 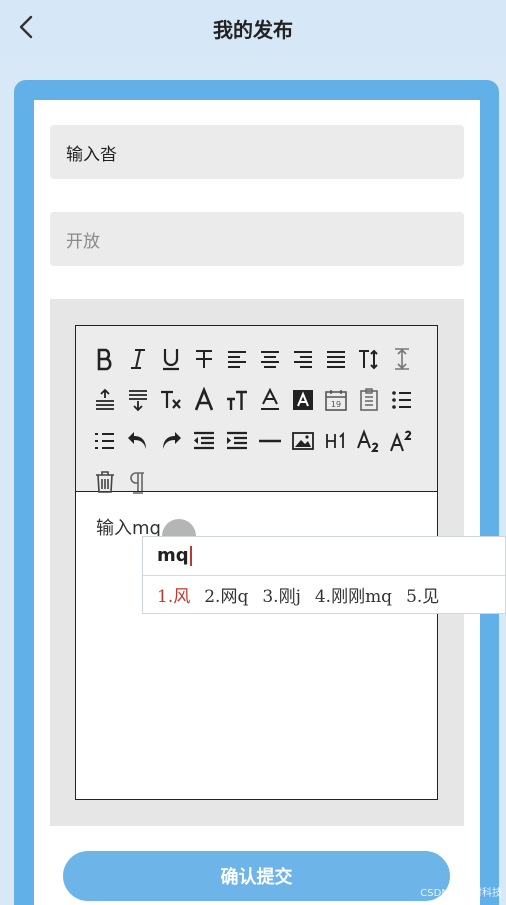 I want to click on bold-icon, so click(x=104, y=359).